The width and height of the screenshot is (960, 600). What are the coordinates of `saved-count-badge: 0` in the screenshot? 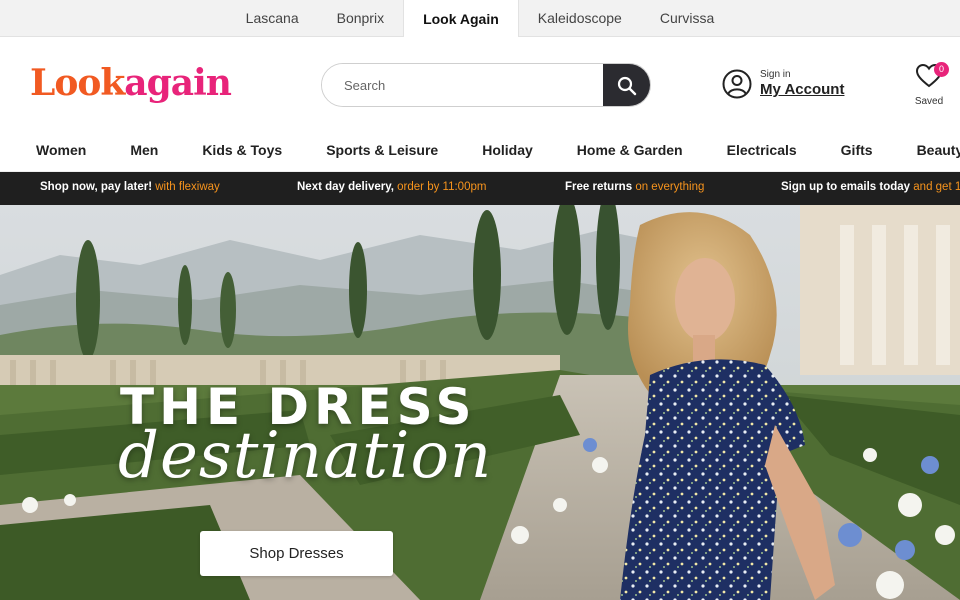 It's located at (941, 69).